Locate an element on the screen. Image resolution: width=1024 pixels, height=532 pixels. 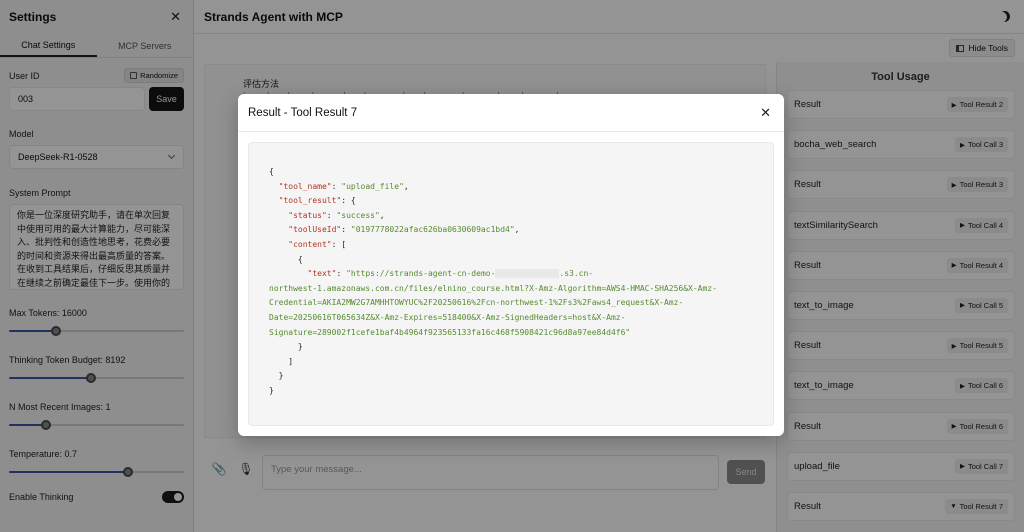
code-key: "tool_name" is located at coordinates (305, 186).